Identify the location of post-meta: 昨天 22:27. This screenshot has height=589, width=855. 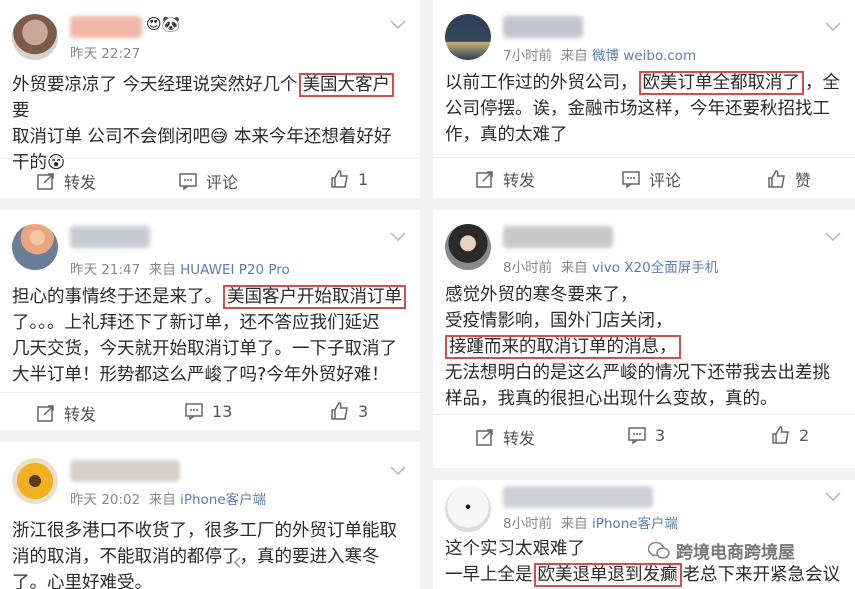
(105, 52).